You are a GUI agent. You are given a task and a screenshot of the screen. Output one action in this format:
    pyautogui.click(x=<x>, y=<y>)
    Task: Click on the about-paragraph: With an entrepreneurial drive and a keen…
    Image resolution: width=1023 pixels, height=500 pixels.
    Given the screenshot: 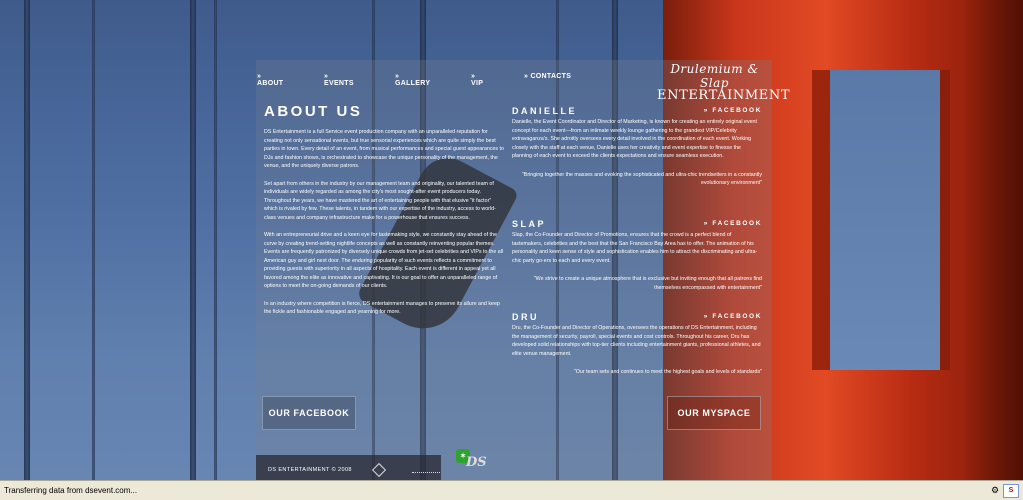 What is the action you would take?
    pyautogui.click(x=384, y=260)
    